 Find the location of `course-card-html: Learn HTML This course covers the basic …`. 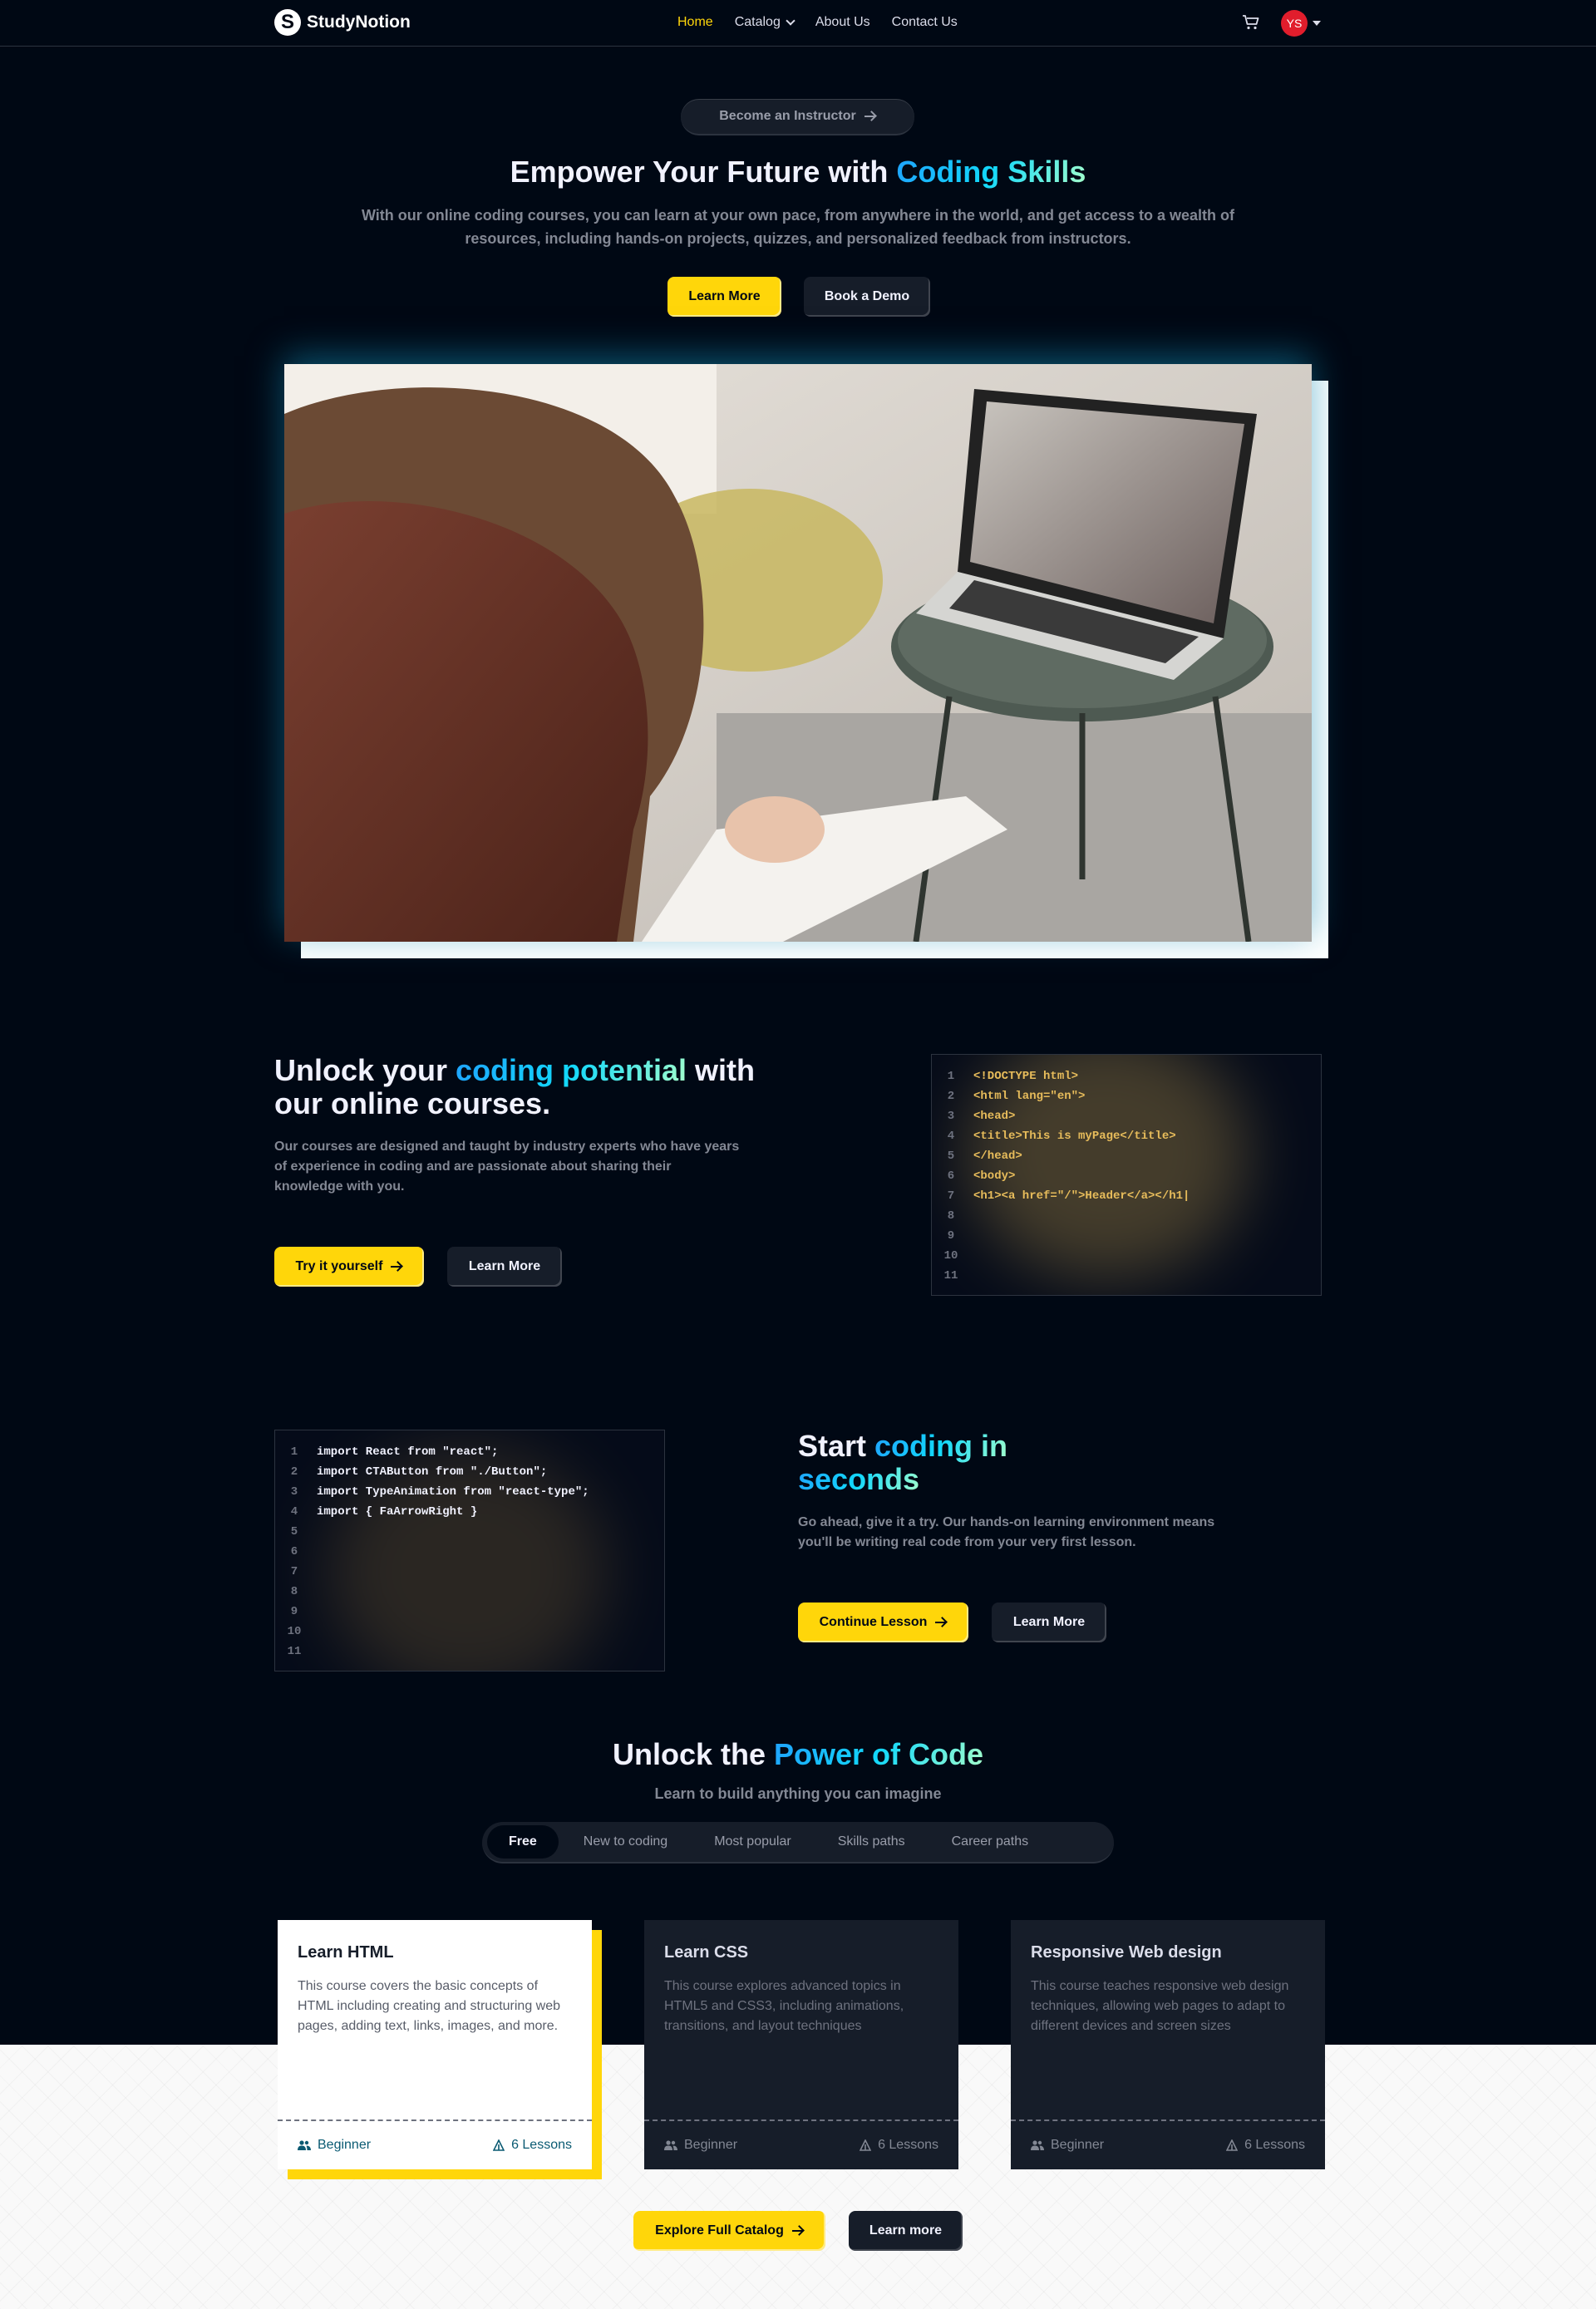

course-card-html: Learn HTML This course covers the basic … is located at coordinates (435, 2044).